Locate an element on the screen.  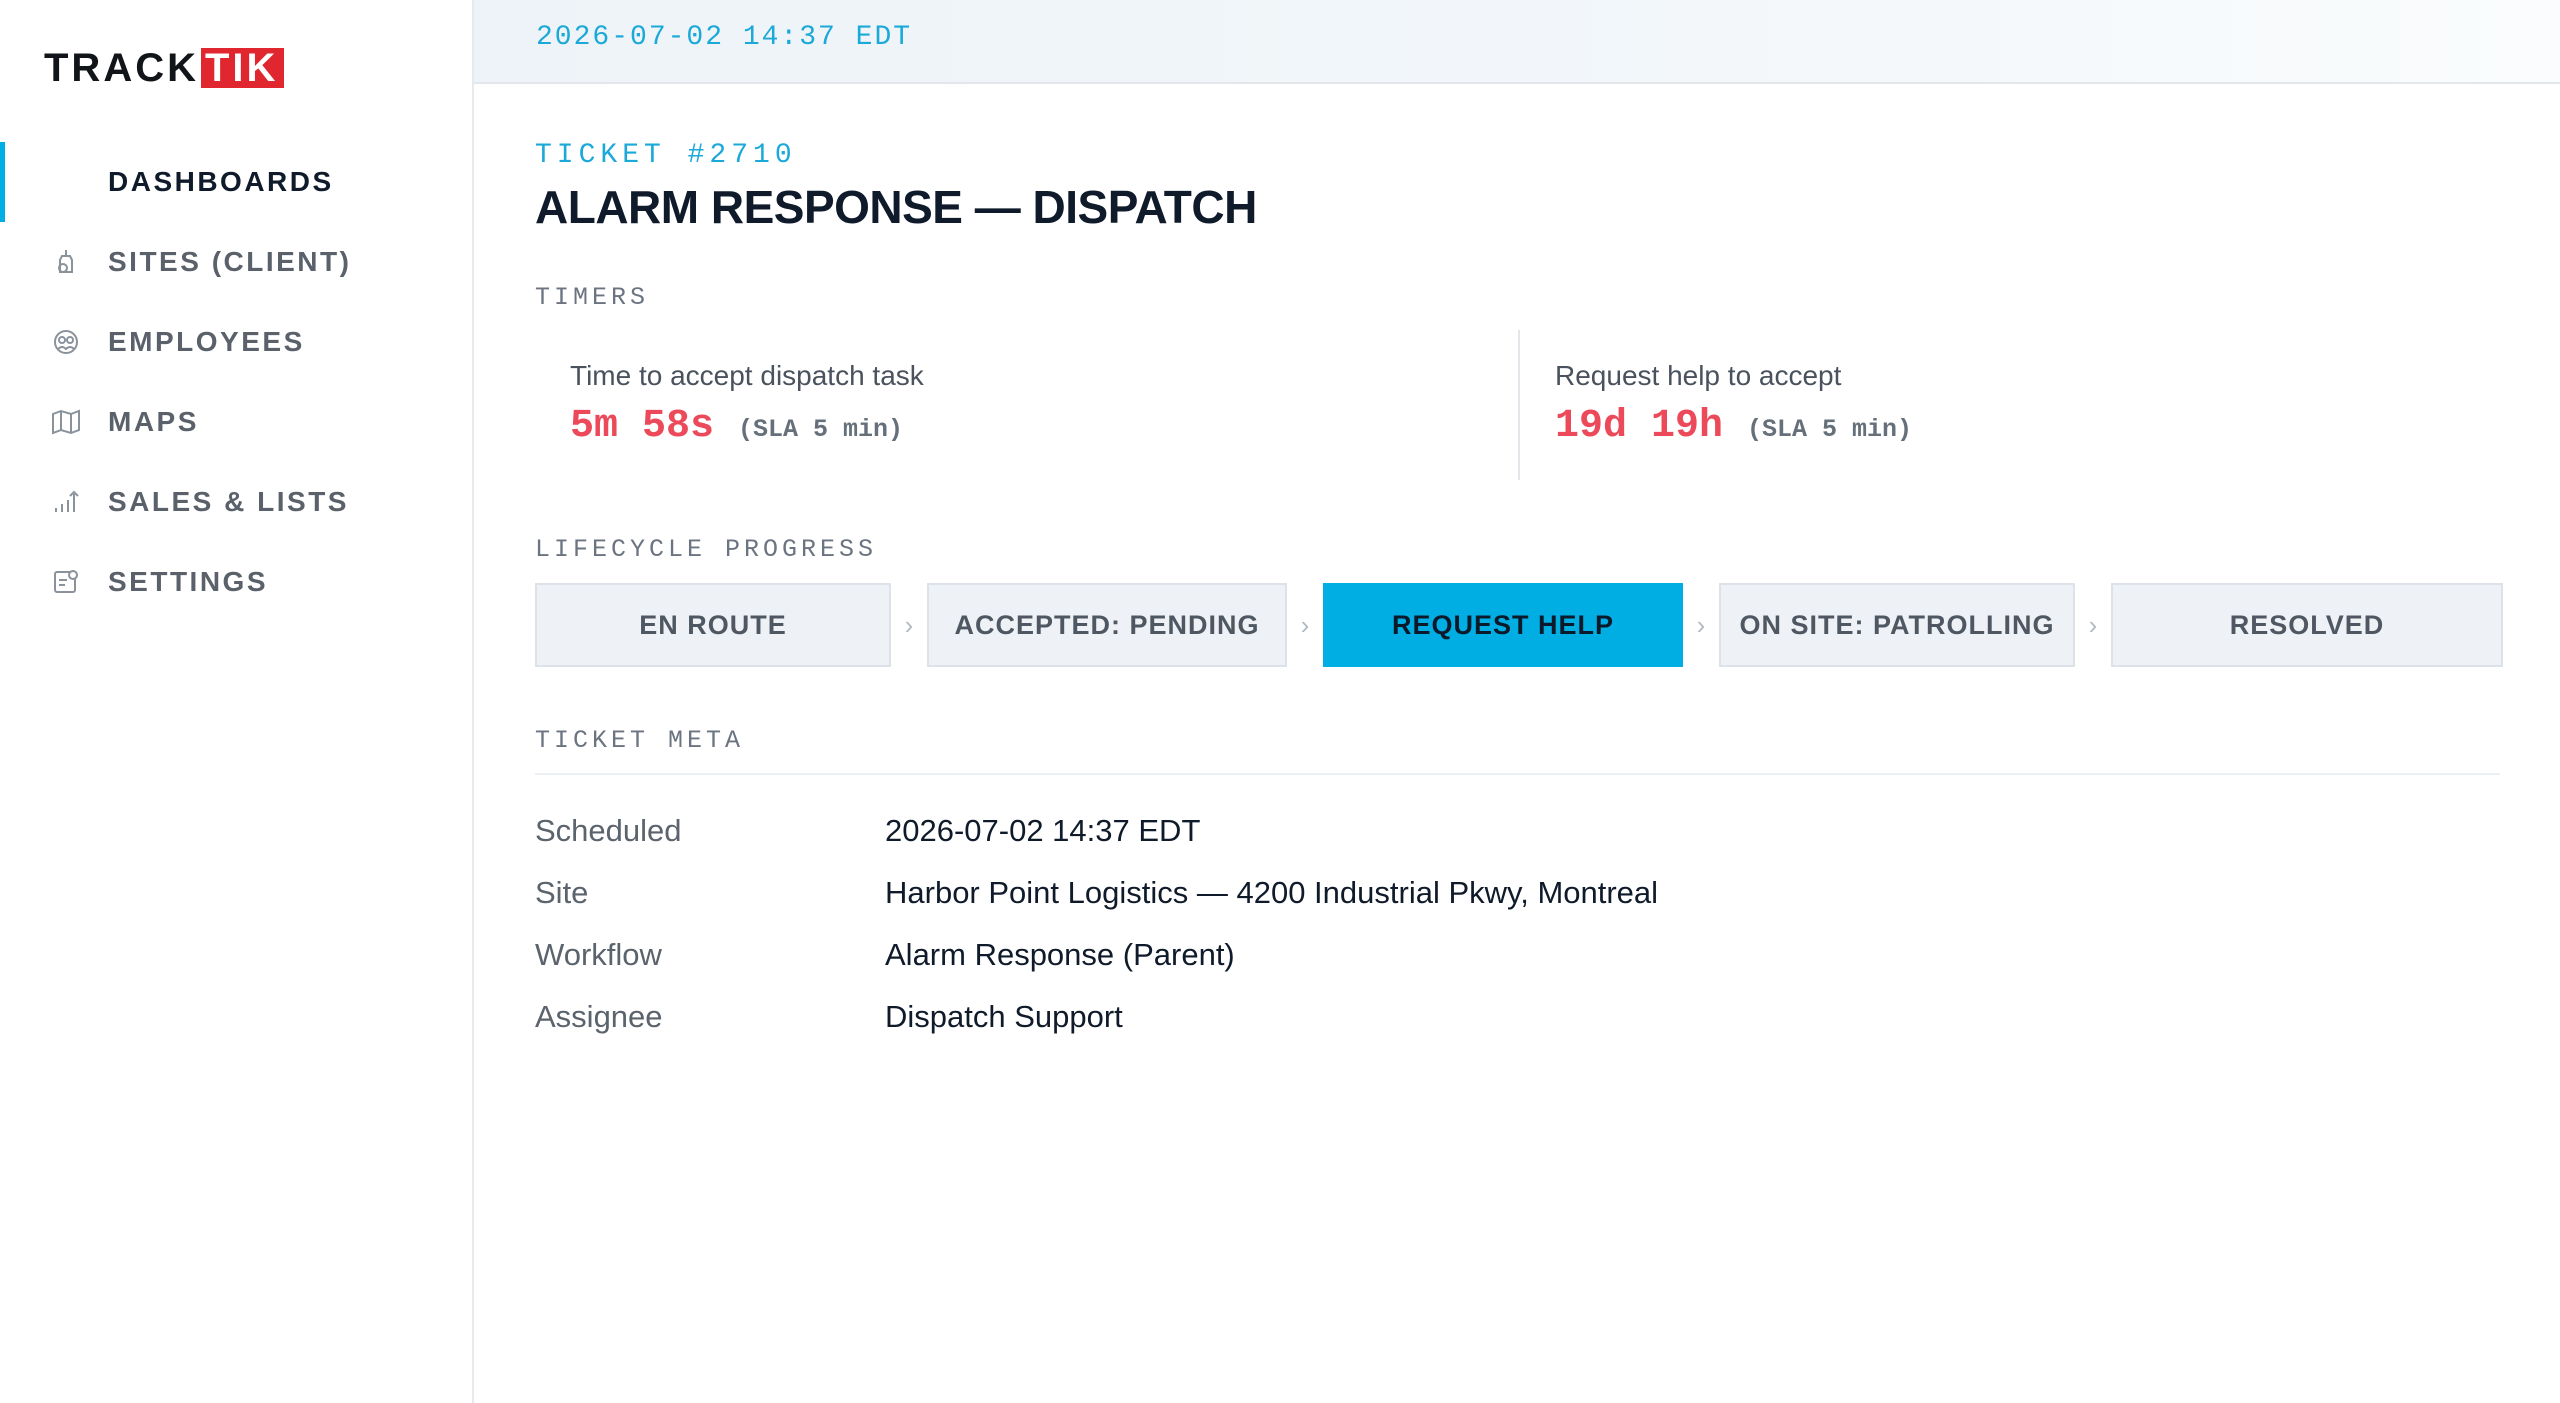
settings-icon is located at coordinates (66, 582).